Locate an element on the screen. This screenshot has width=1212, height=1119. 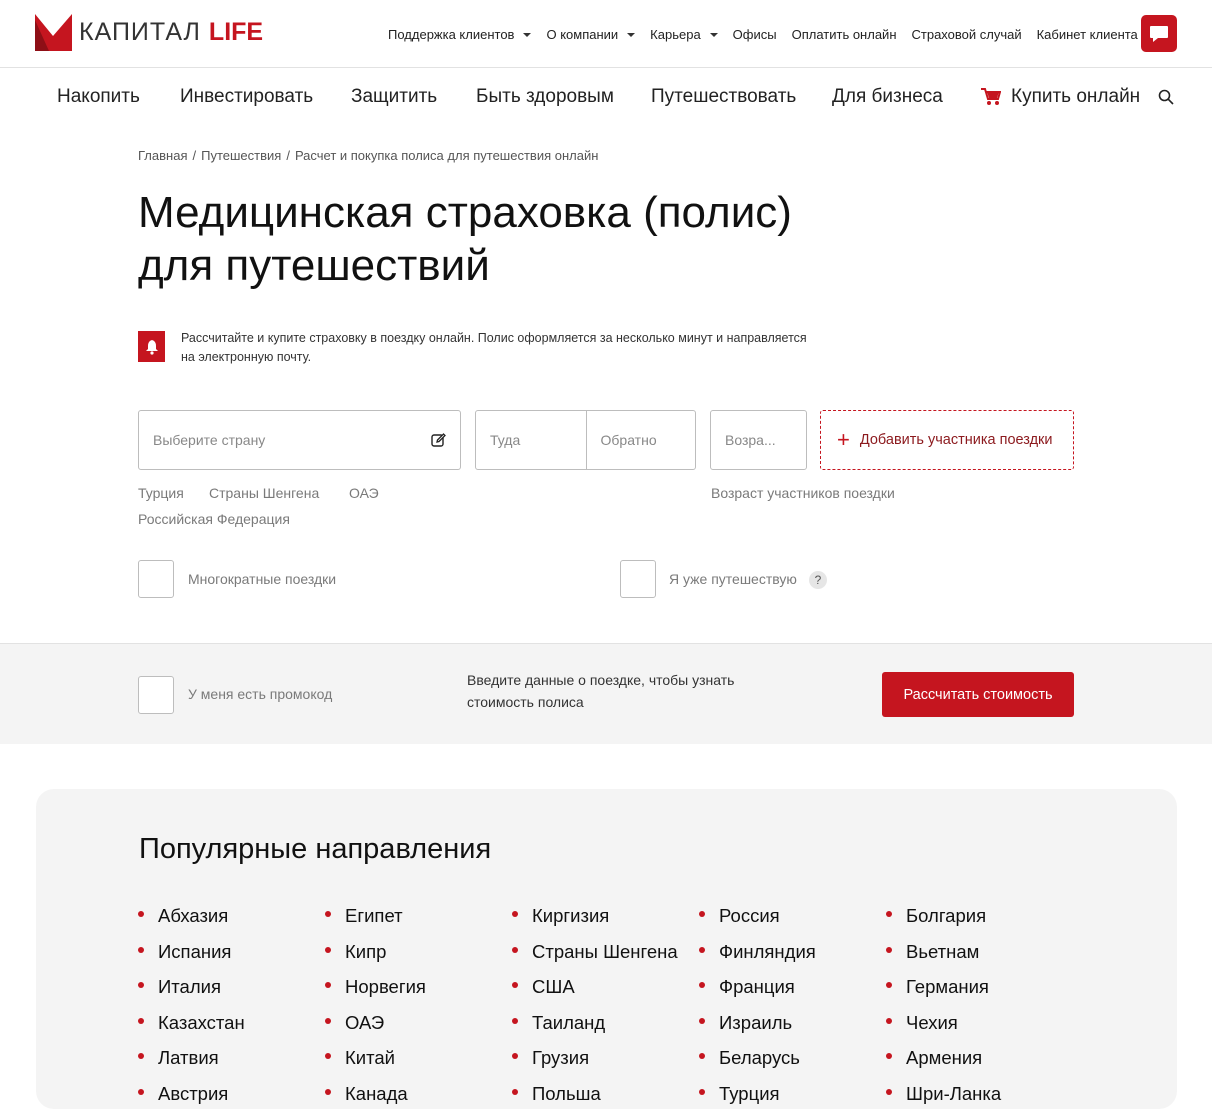
destination-link: Франция is located at coordinates (757, 994).